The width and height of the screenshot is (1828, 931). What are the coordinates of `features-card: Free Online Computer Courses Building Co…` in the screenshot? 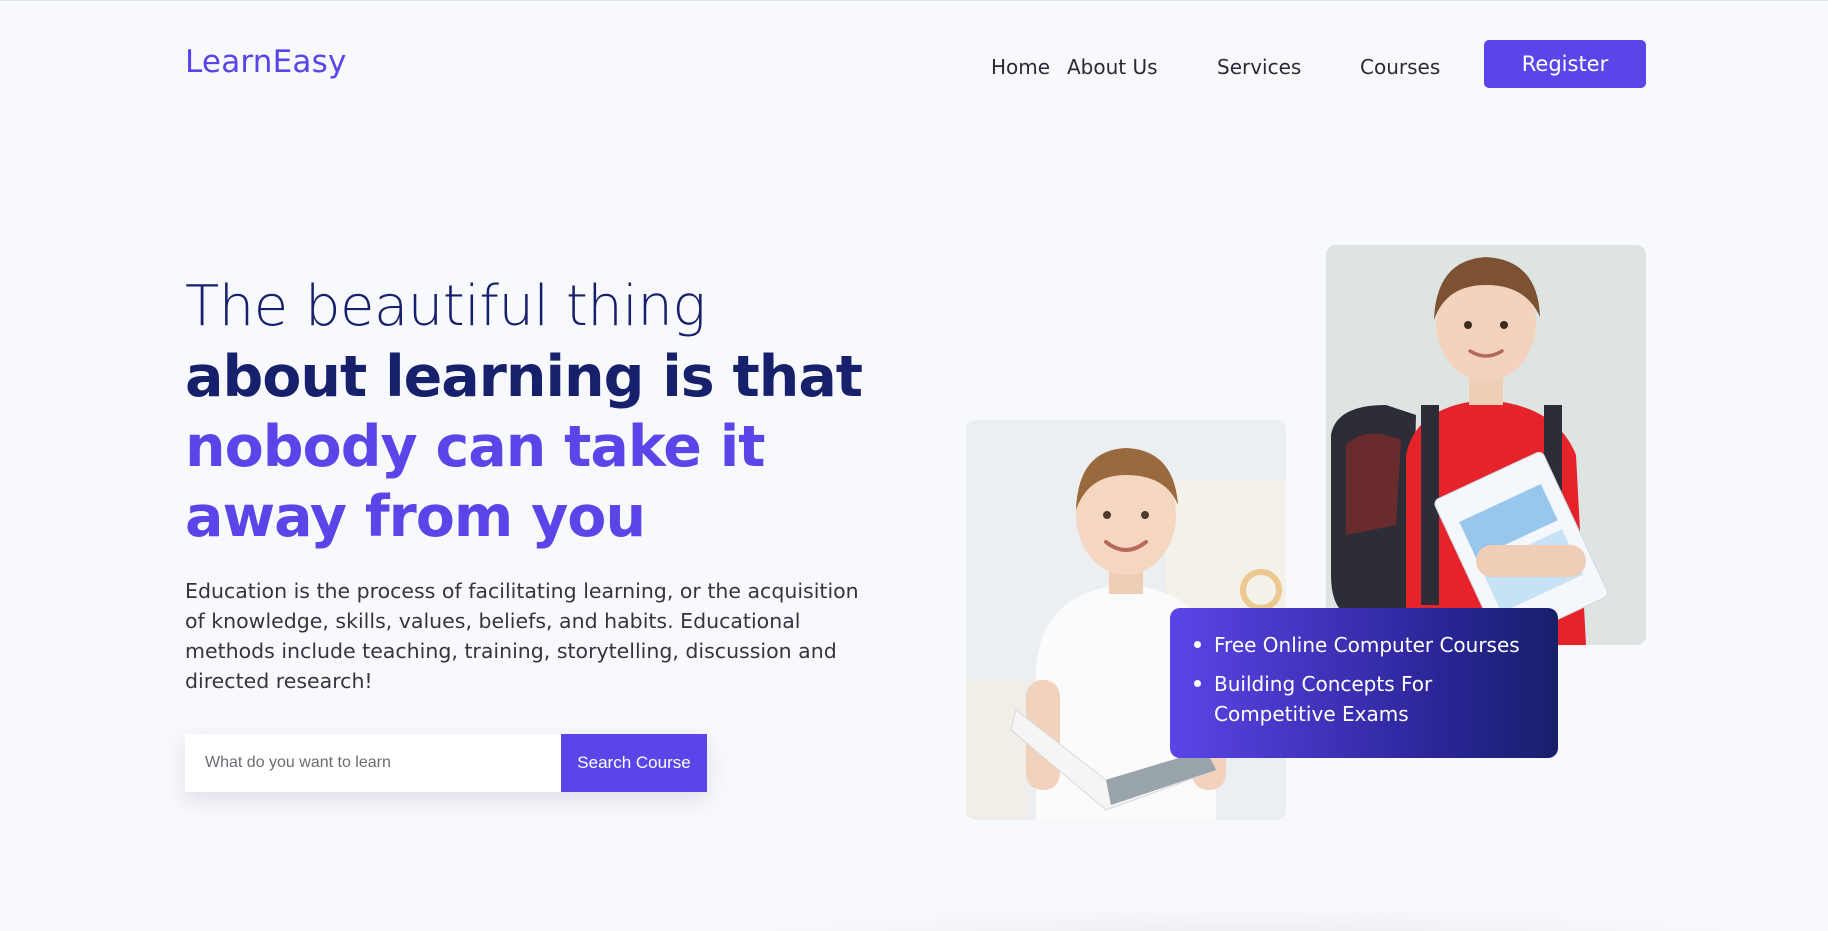 It's located at (1364, 683).